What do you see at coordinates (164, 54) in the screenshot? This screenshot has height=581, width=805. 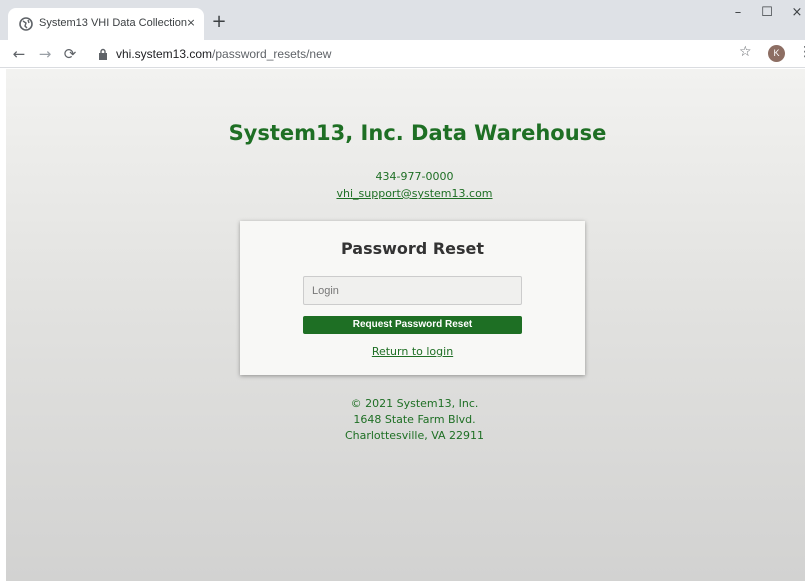 I see `url-domain: vhi.system13.com` at bounding box center [164, 54].